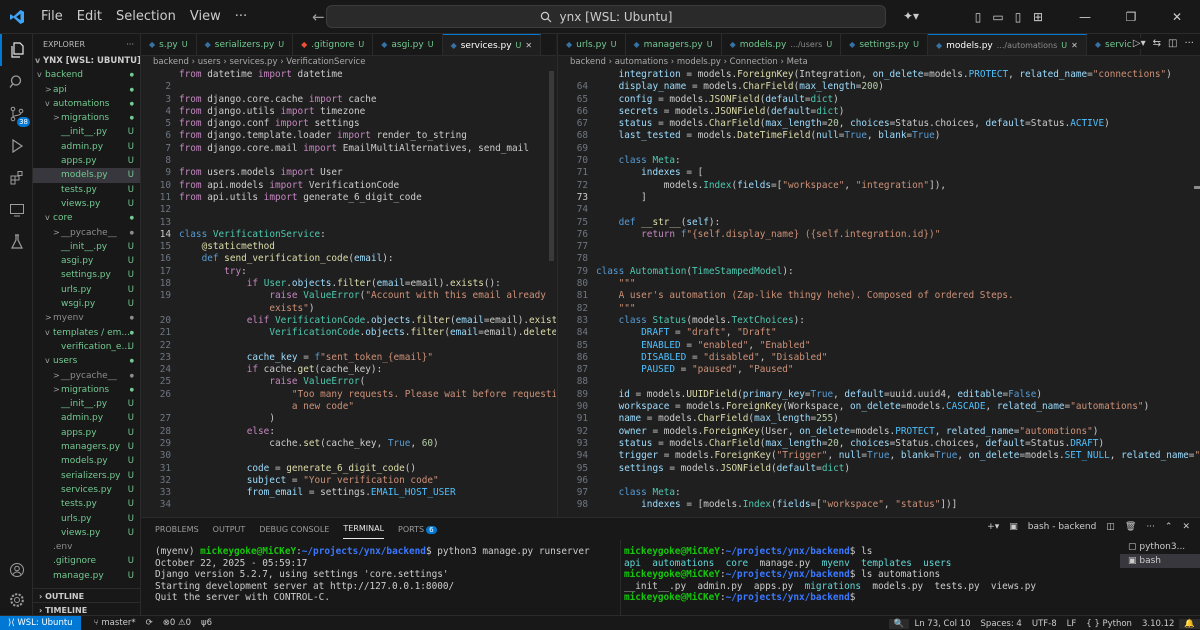  What do you see at coordinates (1018, 17) in the screenshot?
I see `toggle-secondary-sidebar-icon: ▯` at bounding box center [1018, 17].